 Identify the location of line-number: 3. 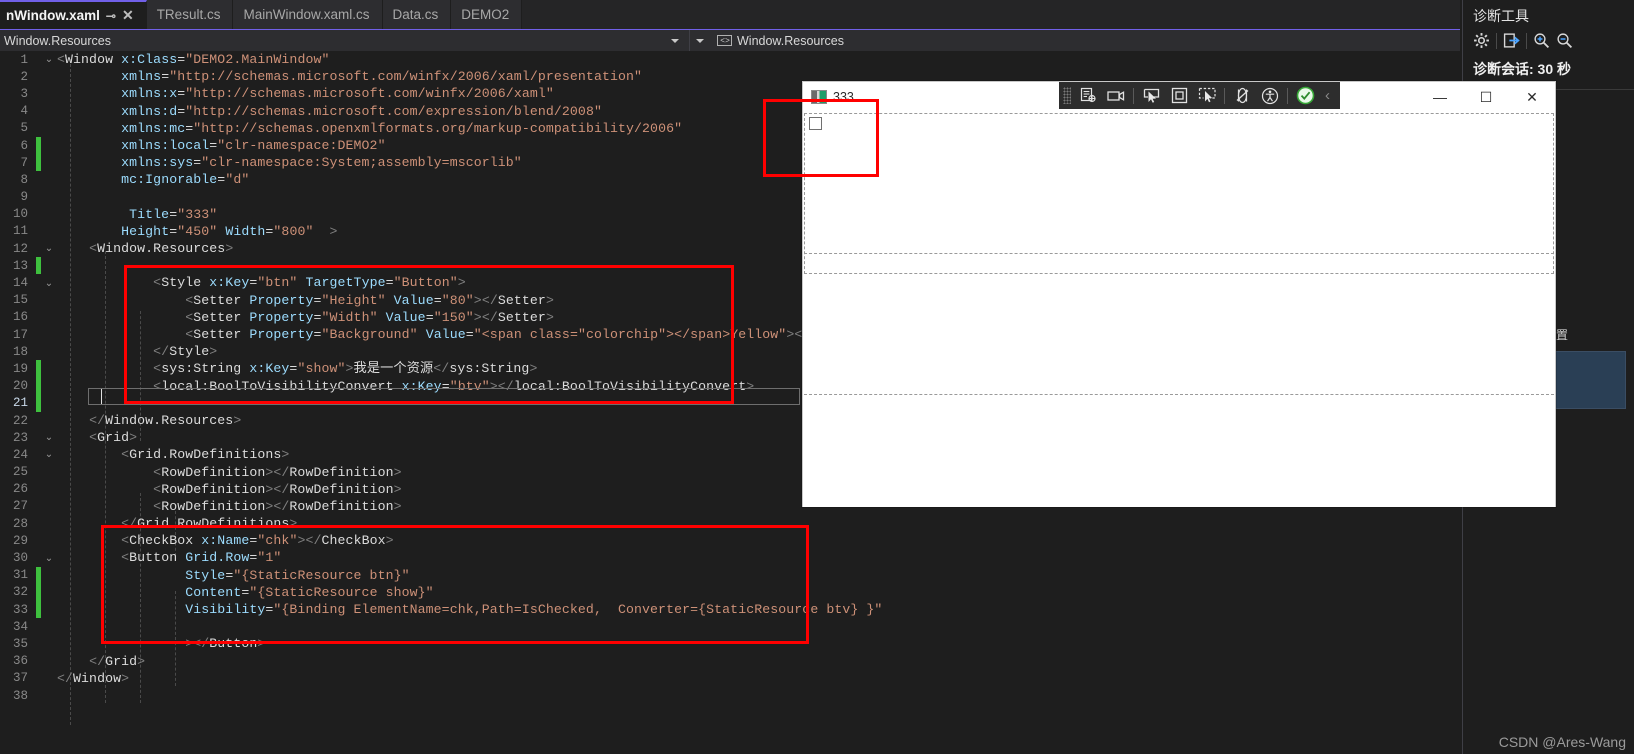
(24, 93).